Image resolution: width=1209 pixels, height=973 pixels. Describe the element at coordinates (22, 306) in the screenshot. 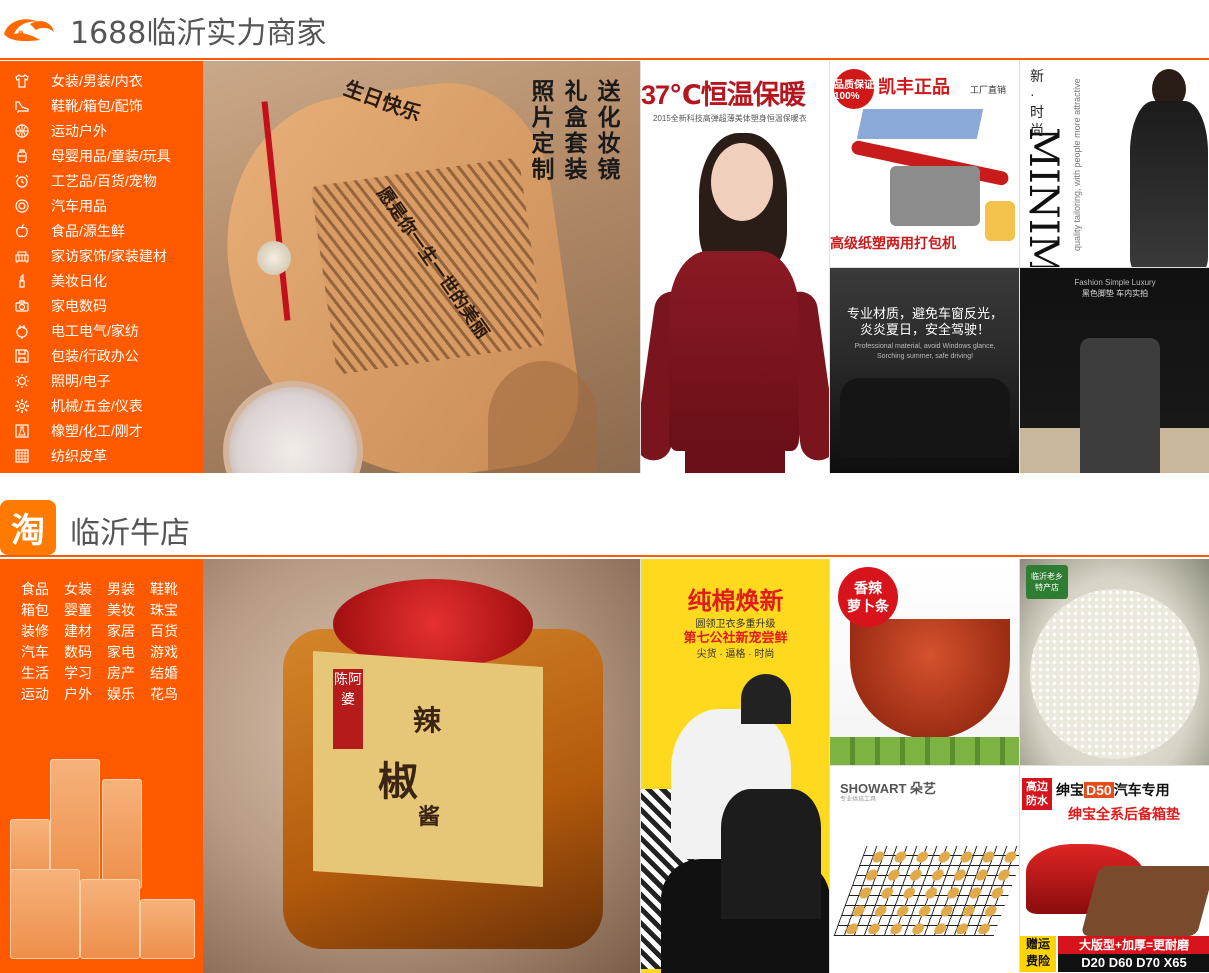

I see `camera-icon` at that location.